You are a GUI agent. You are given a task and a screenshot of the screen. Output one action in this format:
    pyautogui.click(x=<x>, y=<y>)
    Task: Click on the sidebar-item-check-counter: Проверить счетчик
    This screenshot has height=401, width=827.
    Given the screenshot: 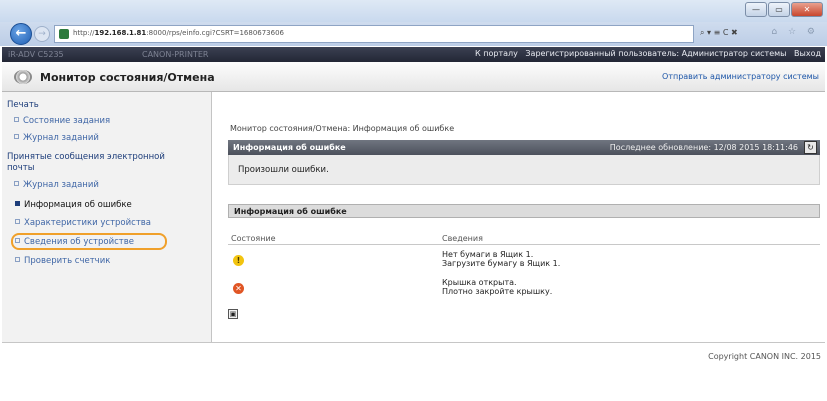 What is the action you would take?
    pyautogui.click(x=62, y=261)
    